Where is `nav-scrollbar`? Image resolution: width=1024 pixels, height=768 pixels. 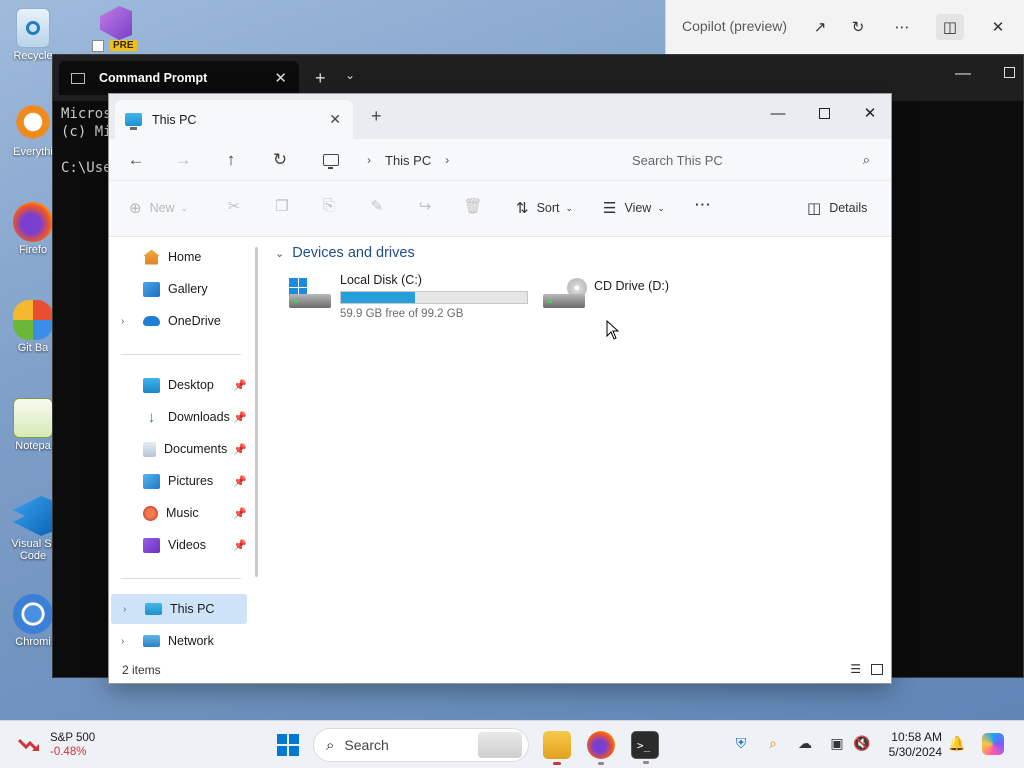
nav-scrollbar is located at coordinates (256, 412).